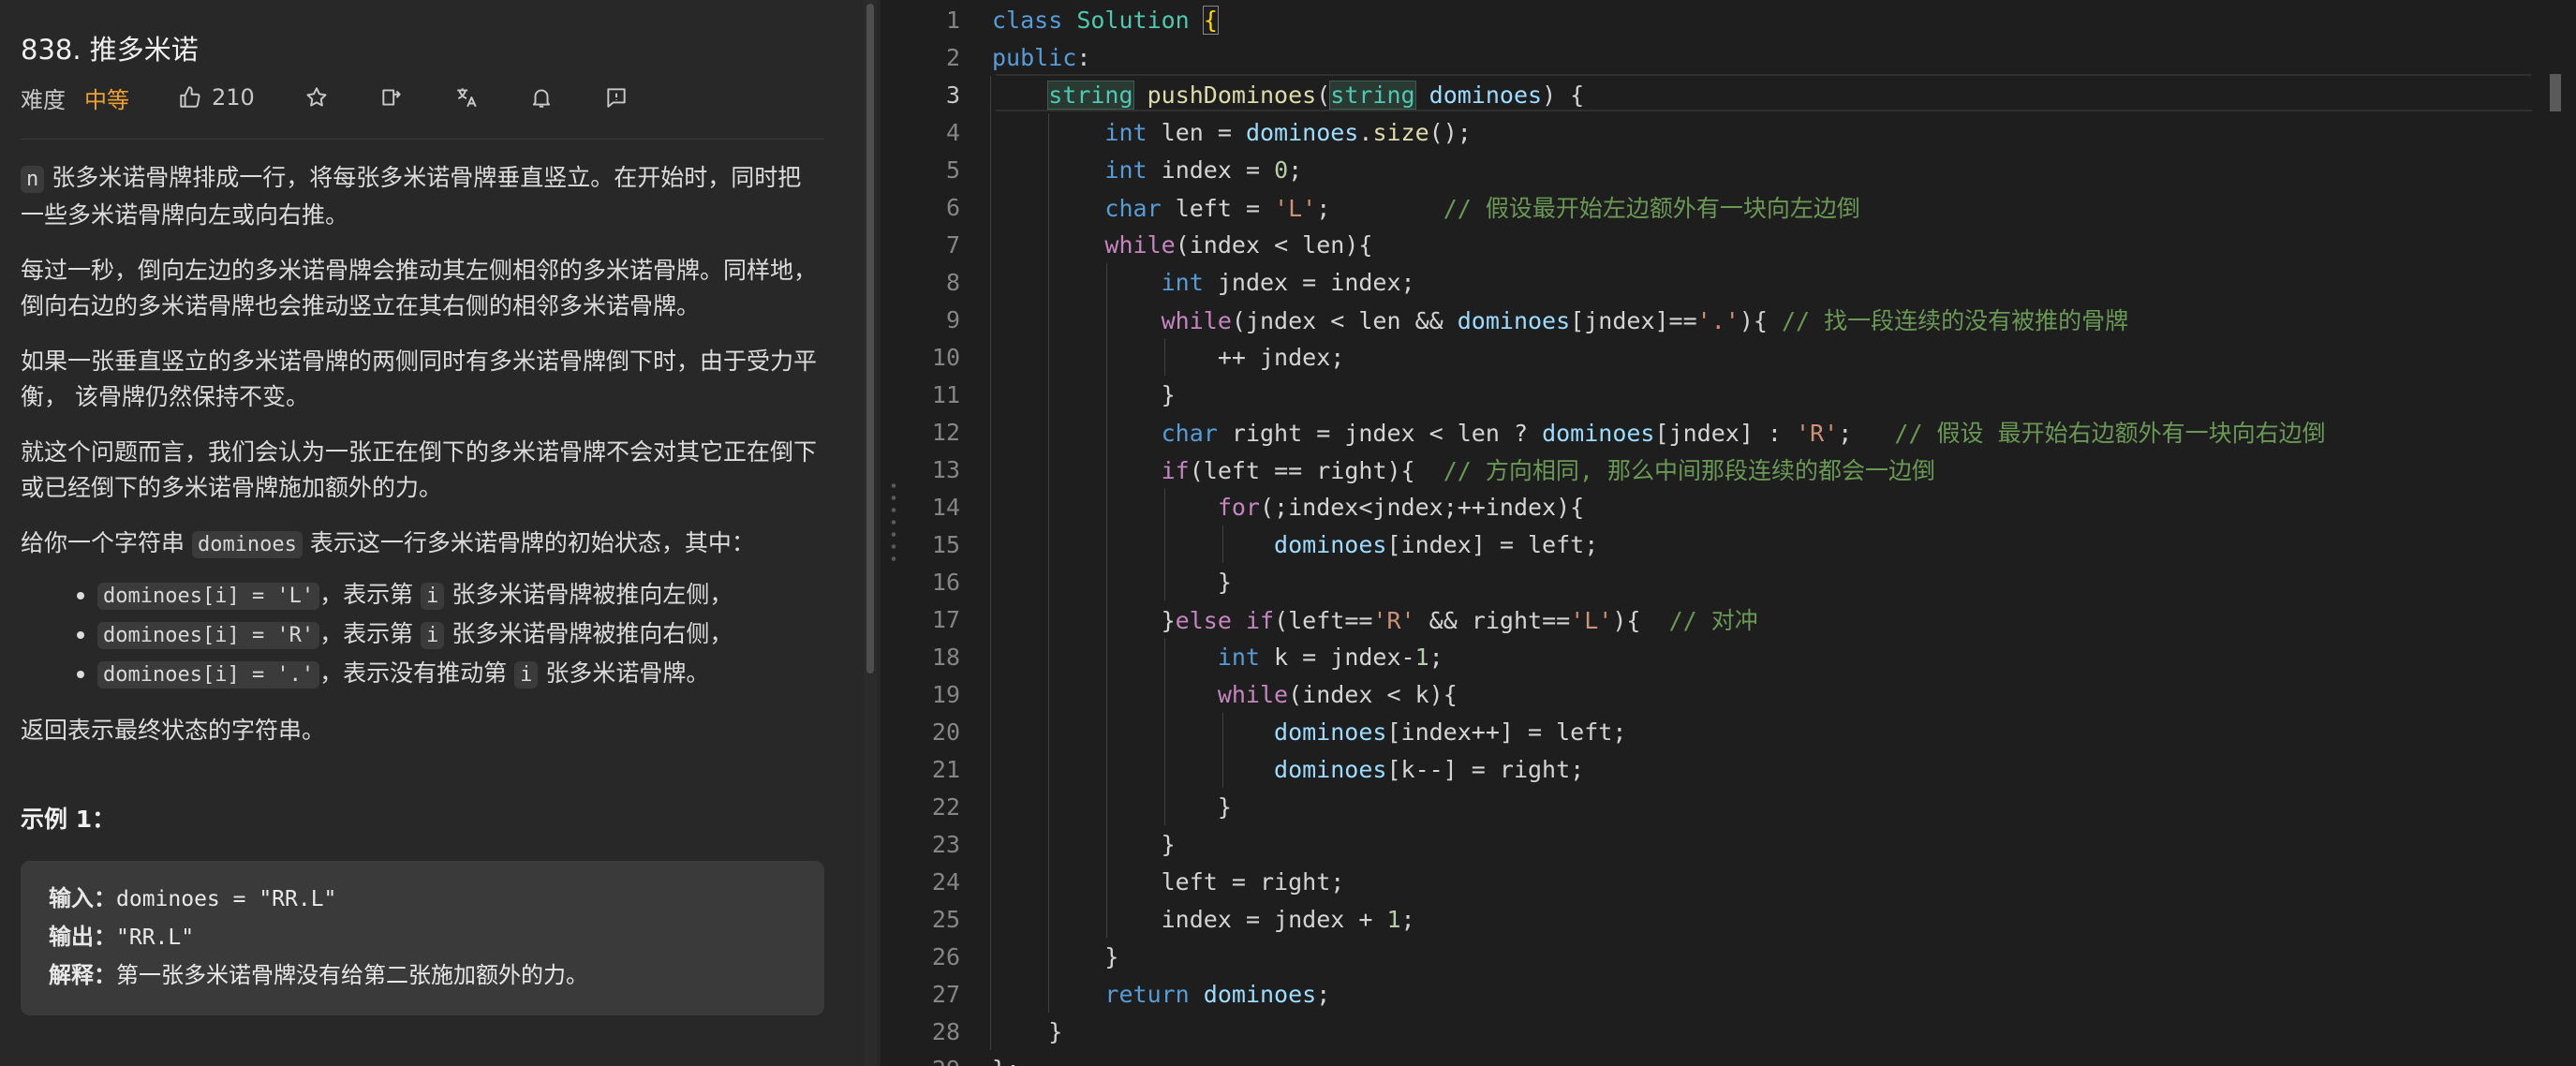  What do you see at coordinates (106, 99) in the screenshot?
I see `difficulty-badge: 中等` at bounding box center [106, 99].